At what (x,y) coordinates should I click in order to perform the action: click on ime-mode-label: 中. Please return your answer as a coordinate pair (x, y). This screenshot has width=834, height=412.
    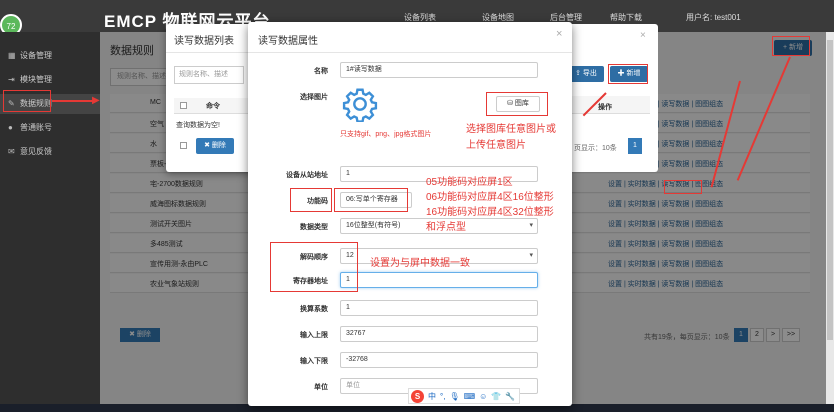
    Looking at the image, I should click on (432, 396).